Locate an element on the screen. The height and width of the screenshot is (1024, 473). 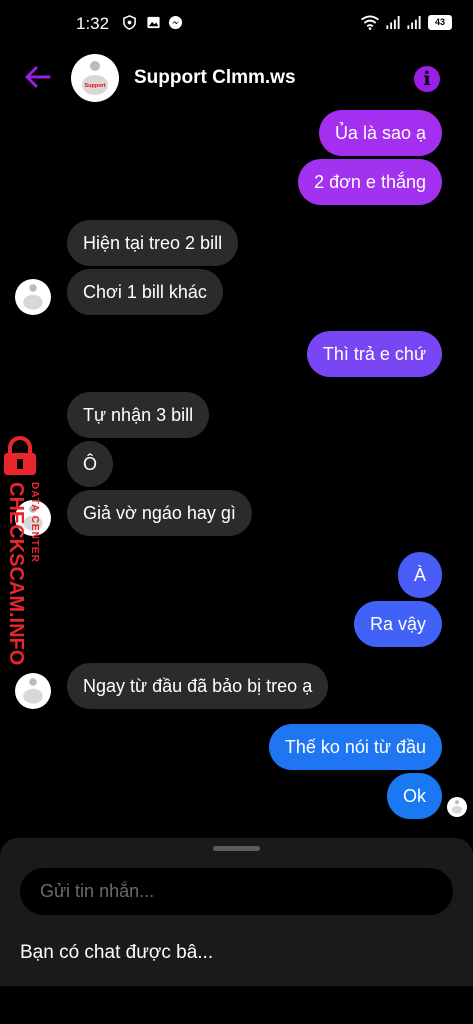
message-bubble-received: Ngay từ đầu đã bảo bị treo ạ is located at coordinates (198, 686).